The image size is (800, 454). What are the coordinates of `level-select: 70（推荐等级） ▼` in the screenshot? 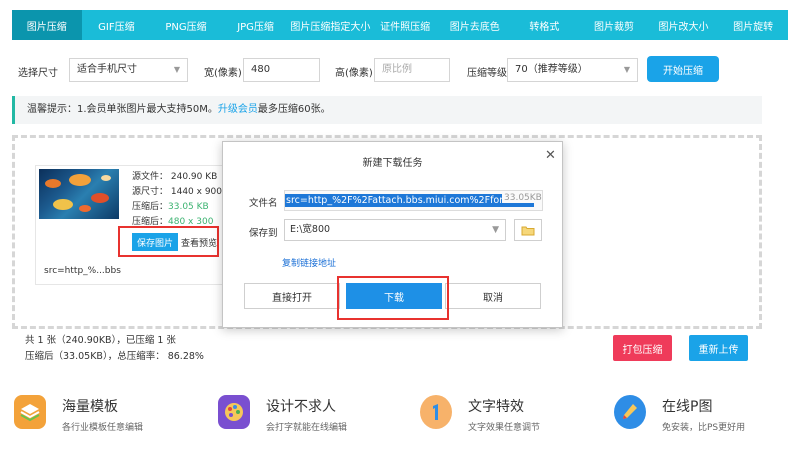 It's located at (572, 70).